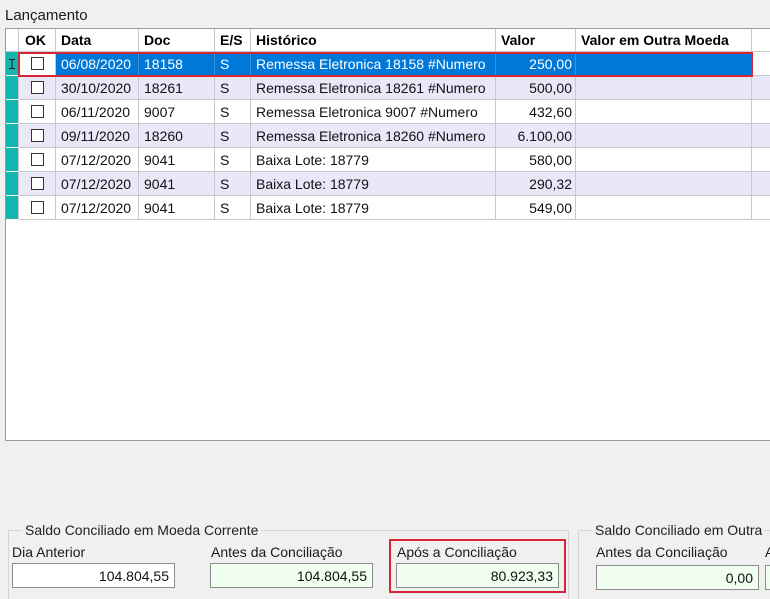  What do you see at coordinates (97, 88) in the screenshot?
I see `cell-data: 30/10/2020` at bounding box center [97, 88].